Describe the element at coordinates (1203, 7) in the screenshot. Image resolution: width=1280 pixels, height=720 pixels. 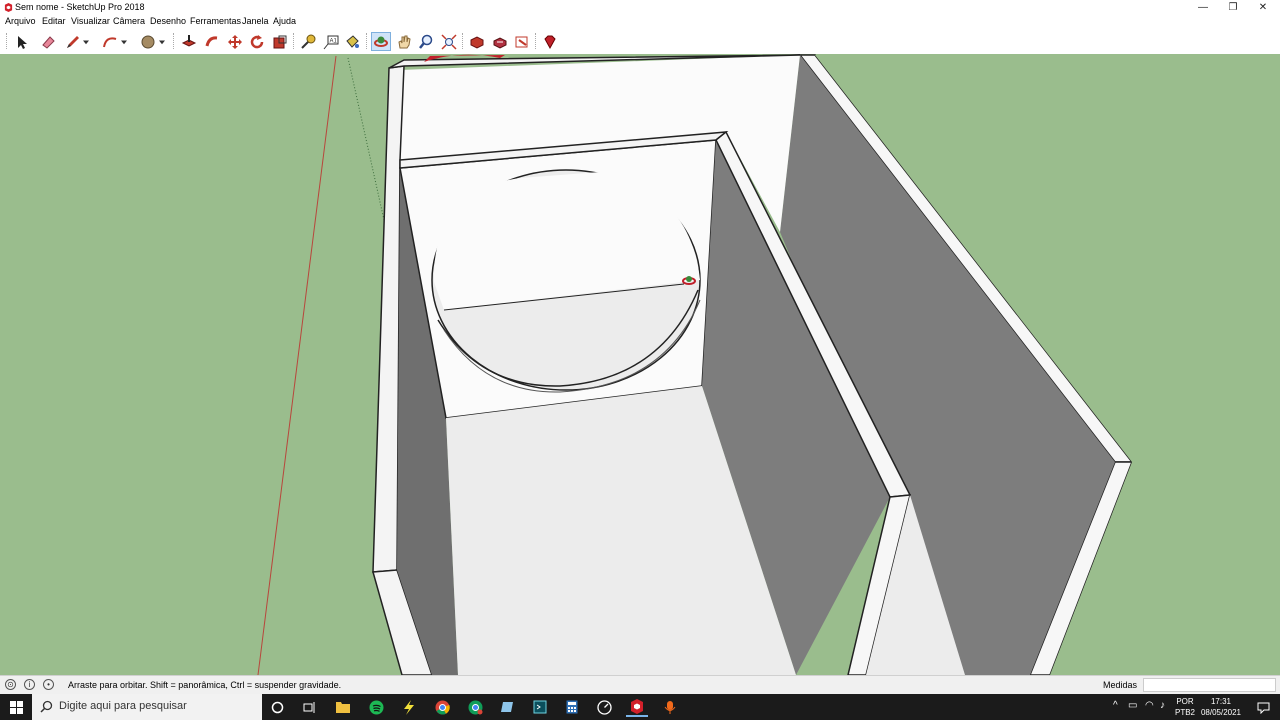
I see `minimize-button: —` at that location.